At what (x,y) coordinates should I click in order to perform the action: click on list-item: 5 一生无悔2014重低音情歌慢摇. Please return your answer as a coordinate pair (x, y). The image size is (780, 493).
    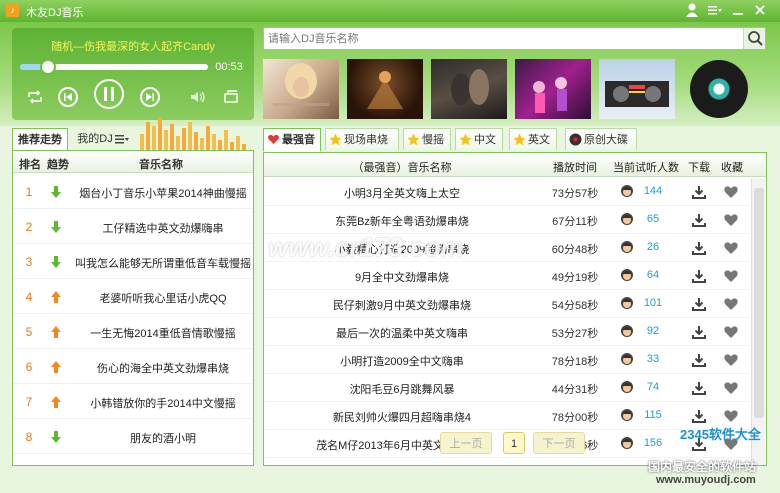
    Looking at the image, I should click on (133, 331).